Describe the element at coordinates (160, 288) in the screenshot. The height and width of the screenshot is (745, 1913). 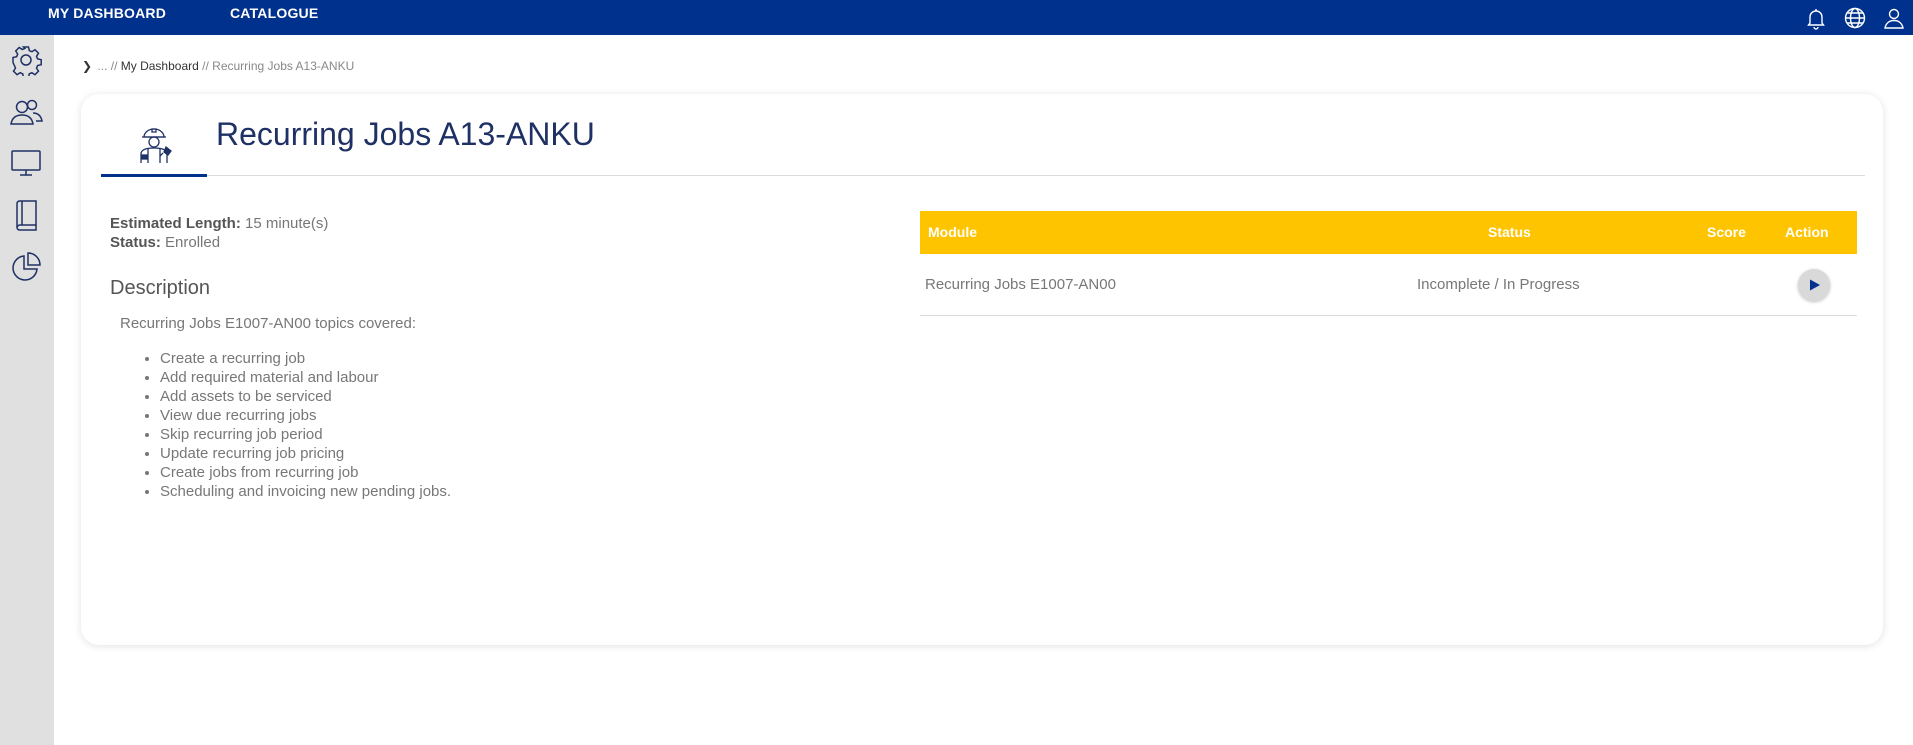
I see `description-heading: Description` at that location.